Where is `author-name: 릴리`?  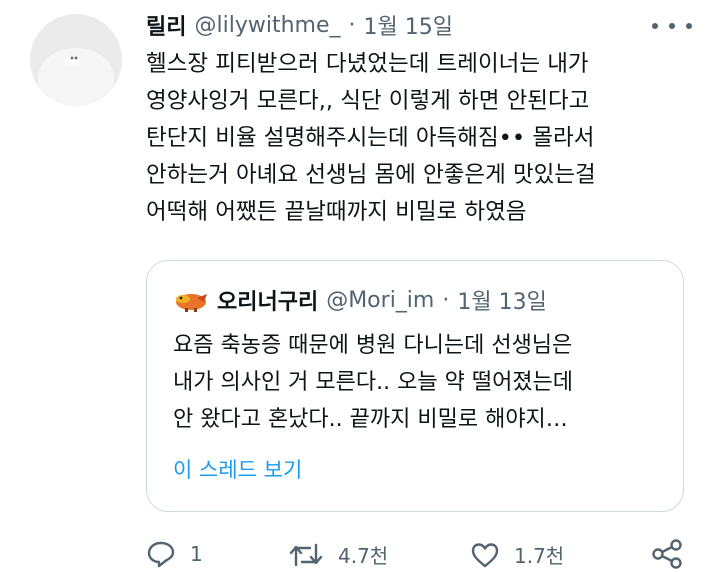
author-name: 릴리 is located at coordinates (166, 25).